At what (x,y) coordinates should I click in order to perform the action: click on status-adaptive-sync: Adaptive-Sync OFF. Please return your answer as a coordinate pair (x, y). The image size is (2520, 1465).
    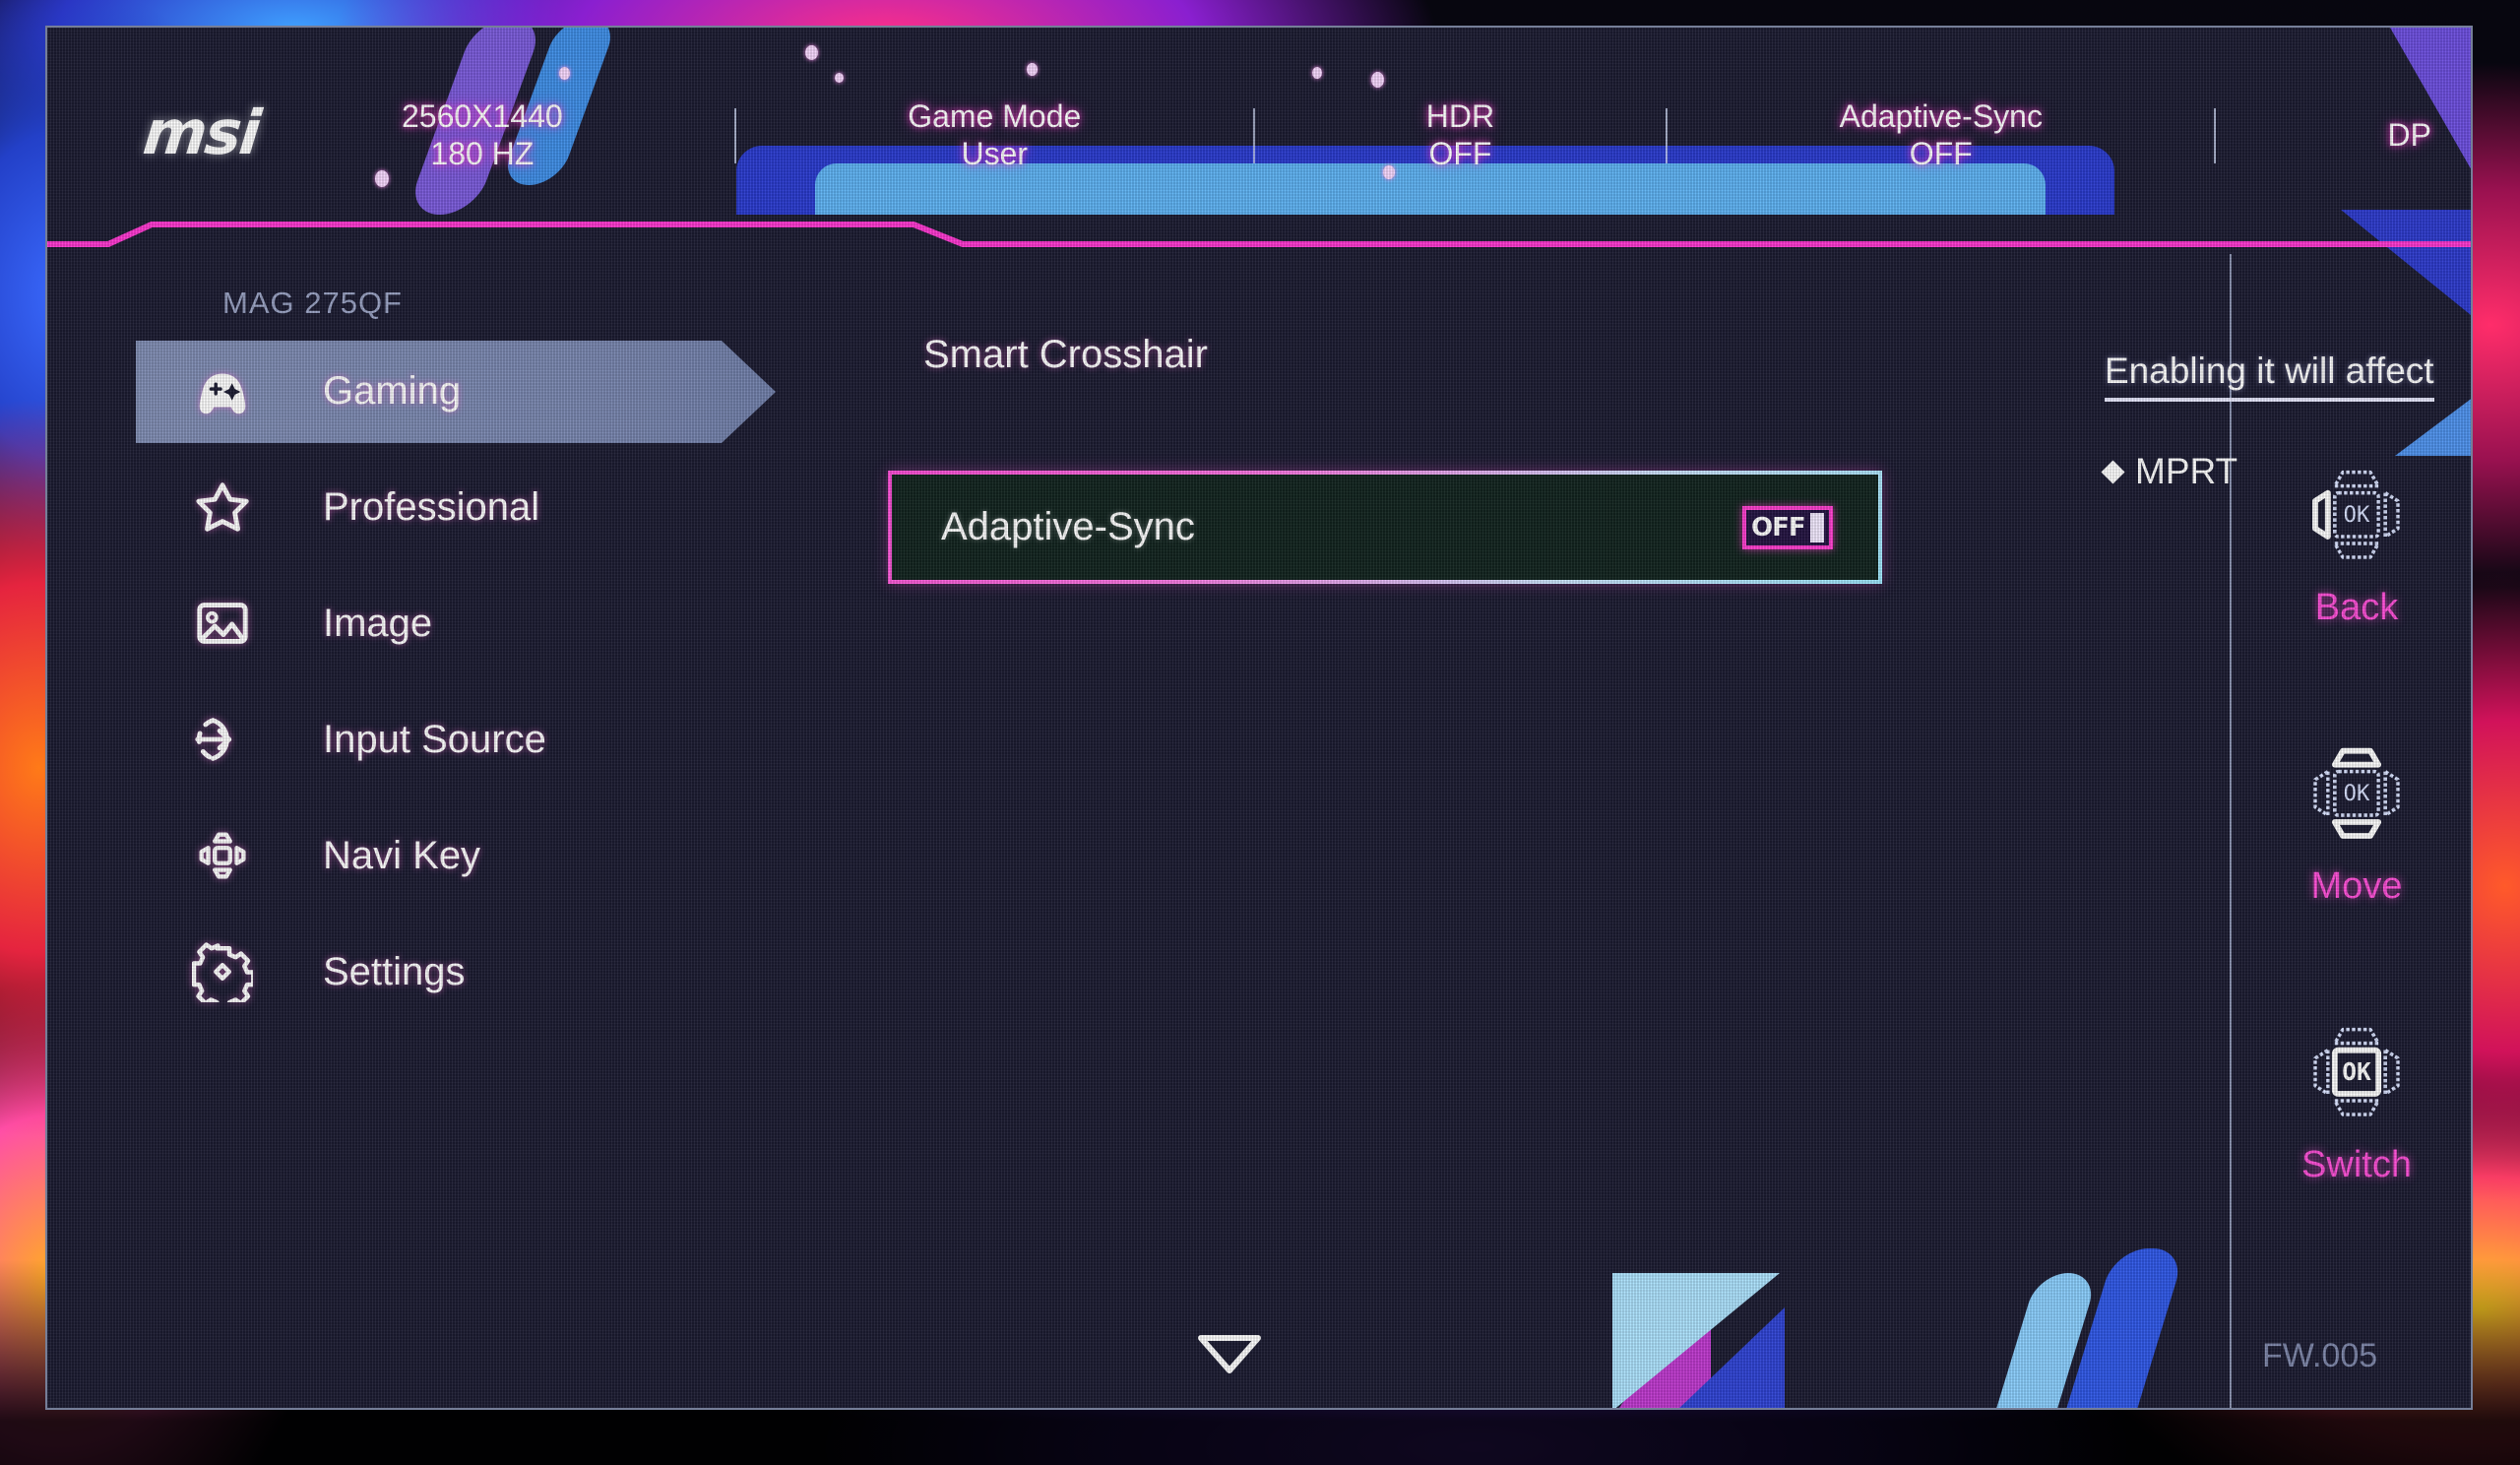
    Looking at the image, I should click on (1941, 135).